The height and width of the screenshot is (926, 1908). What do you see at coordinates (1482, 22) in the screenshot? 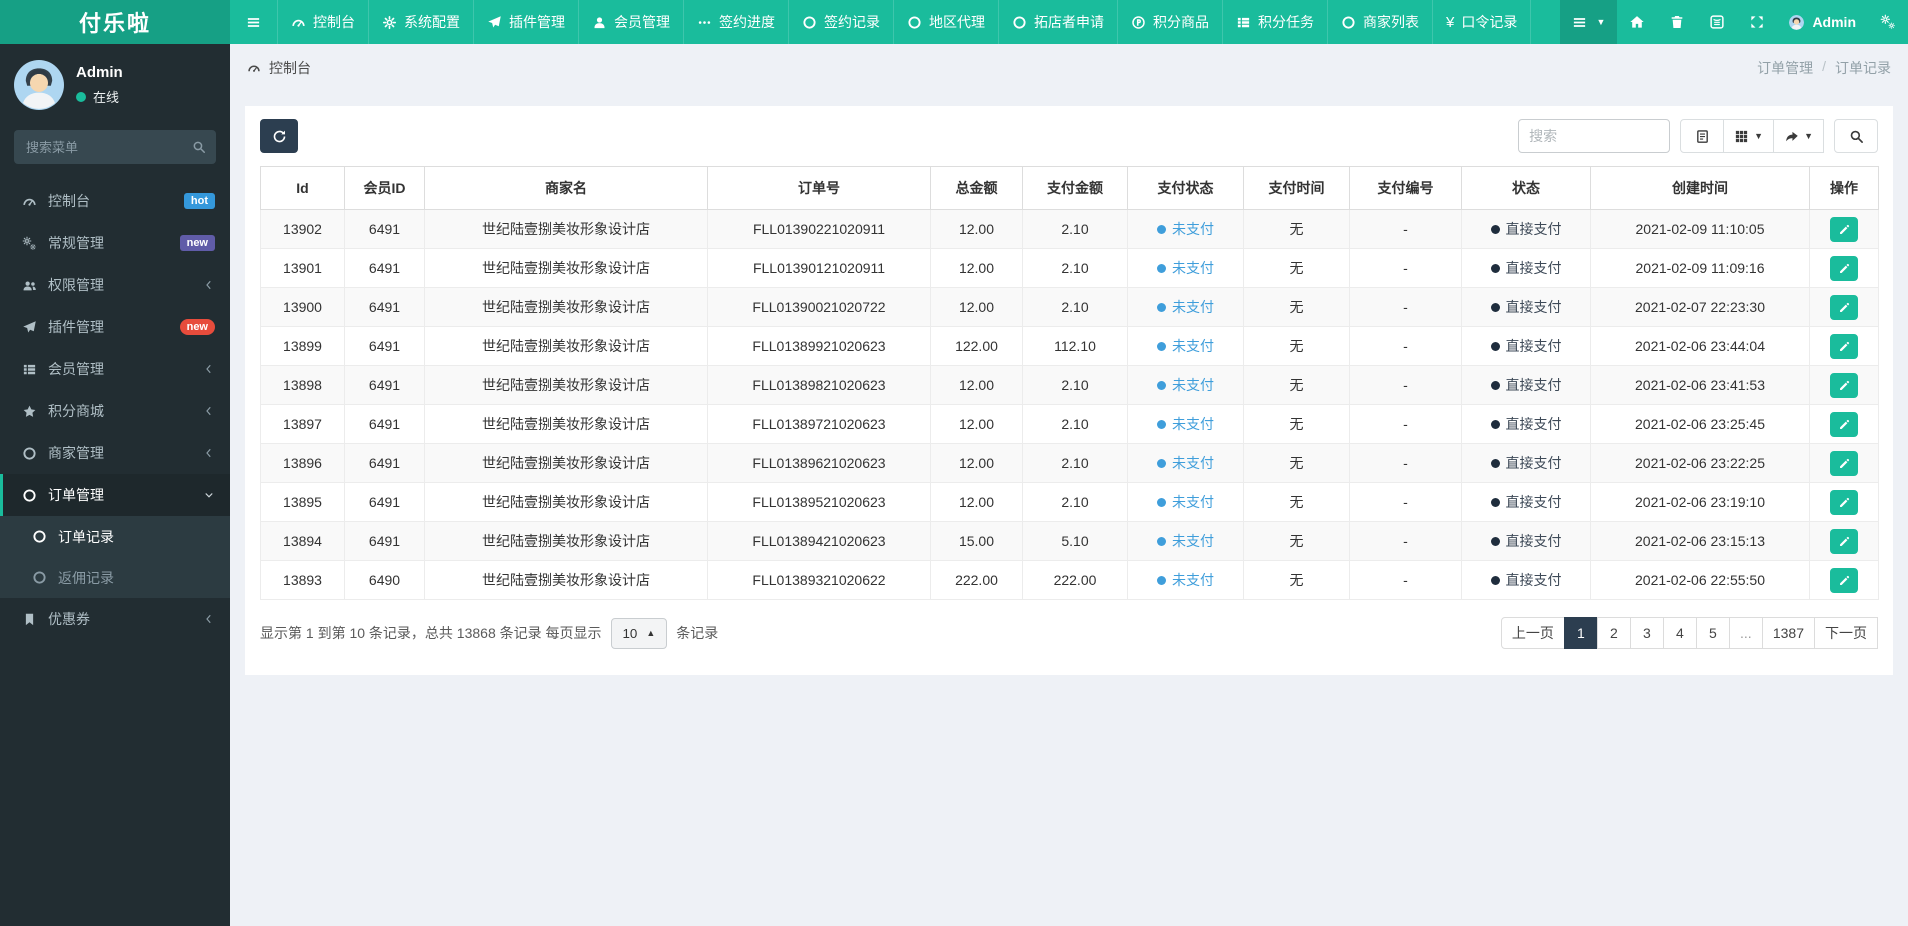
I see `navbar-menu-item: ¥ 口令记录` at bounding box center [1482, 22].